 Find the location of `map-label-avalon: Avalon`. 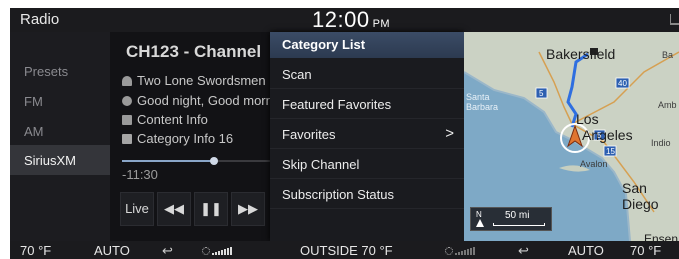

map-label-avalon: Avalon is located at coordinates (594, 164).